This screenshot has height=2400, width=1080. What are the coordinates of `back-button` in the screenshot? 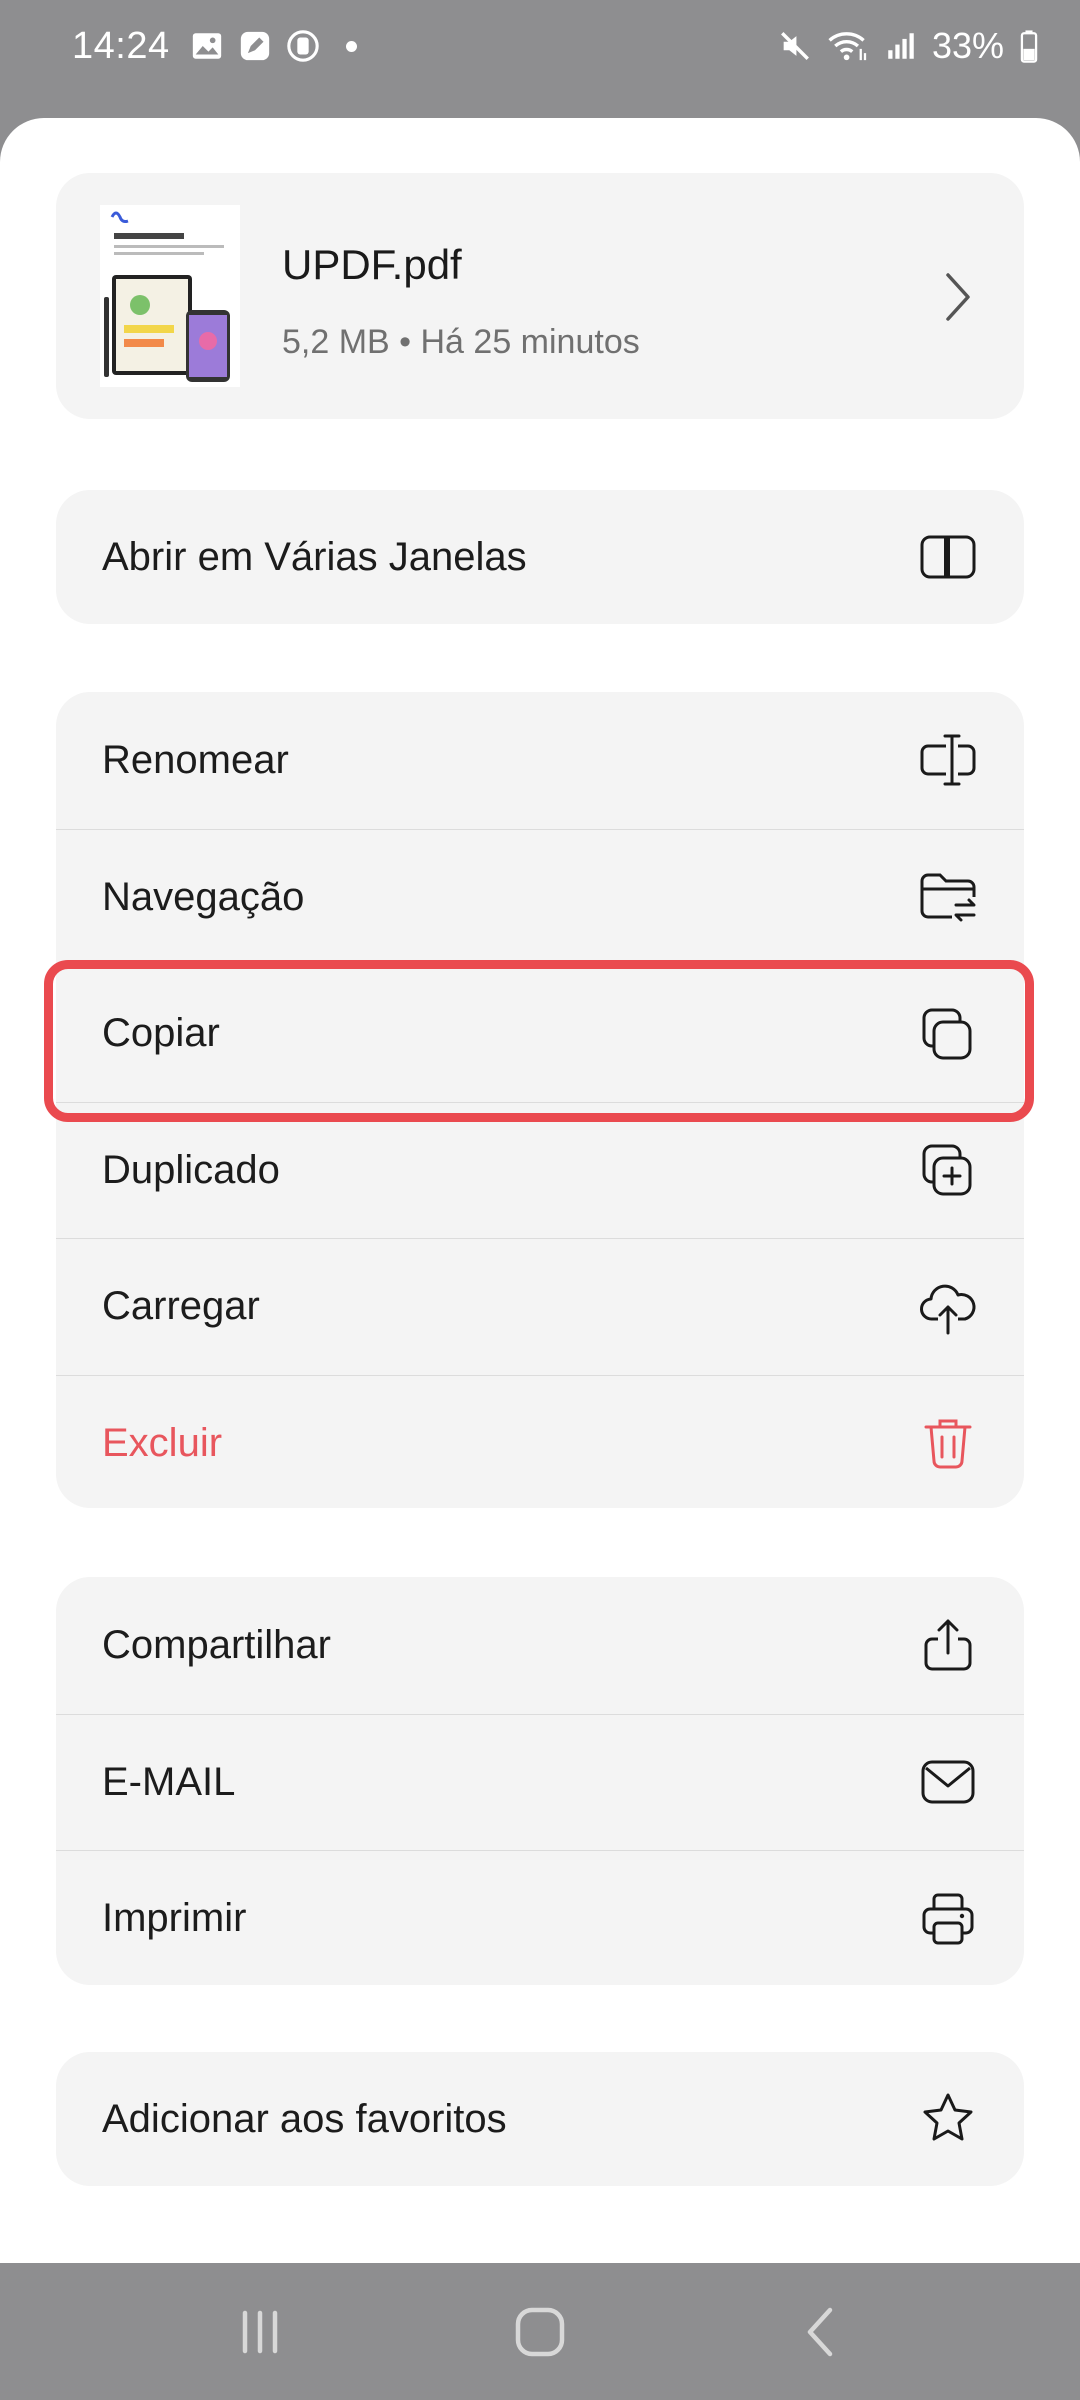 It's located at (820, 2332).